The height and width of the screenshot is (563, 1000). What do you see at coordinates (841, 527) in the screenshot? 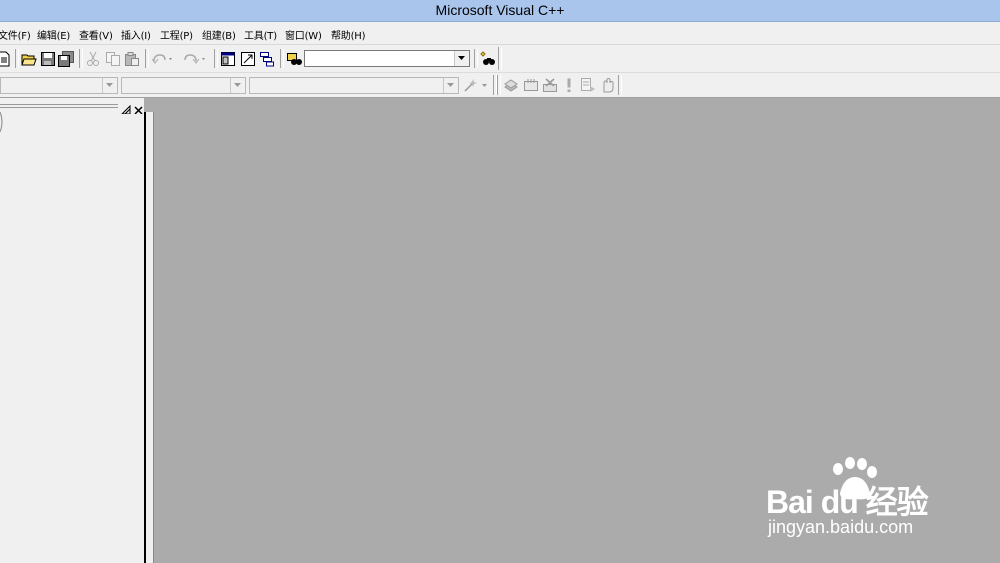
I see `watermark-url: jingyan.baidu.com` at bounding box center [841, 527].